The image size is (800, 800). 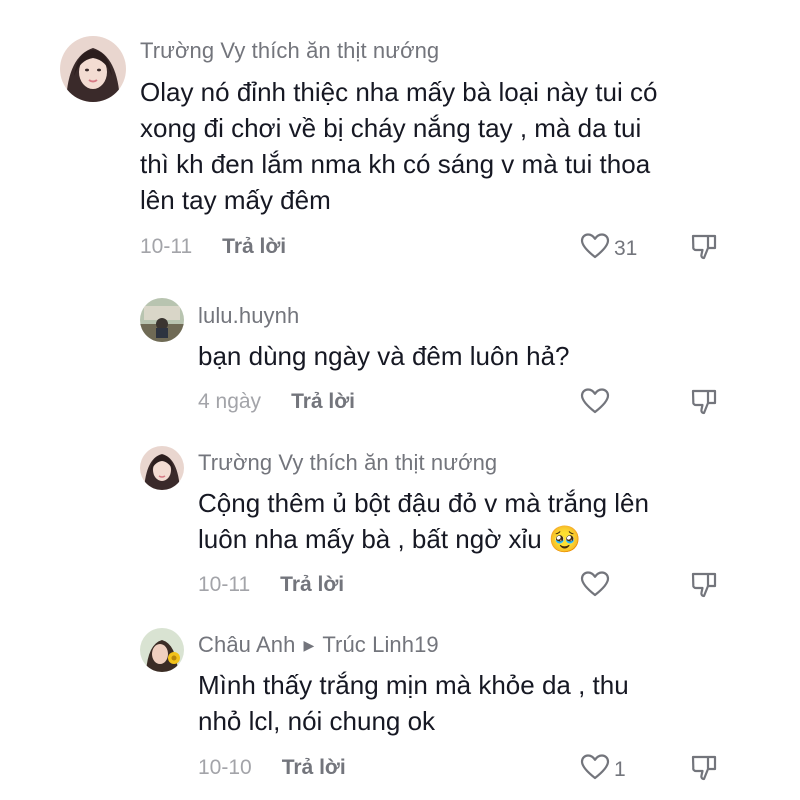 I want to click on like-button: 31, so click(x=608, y=249).